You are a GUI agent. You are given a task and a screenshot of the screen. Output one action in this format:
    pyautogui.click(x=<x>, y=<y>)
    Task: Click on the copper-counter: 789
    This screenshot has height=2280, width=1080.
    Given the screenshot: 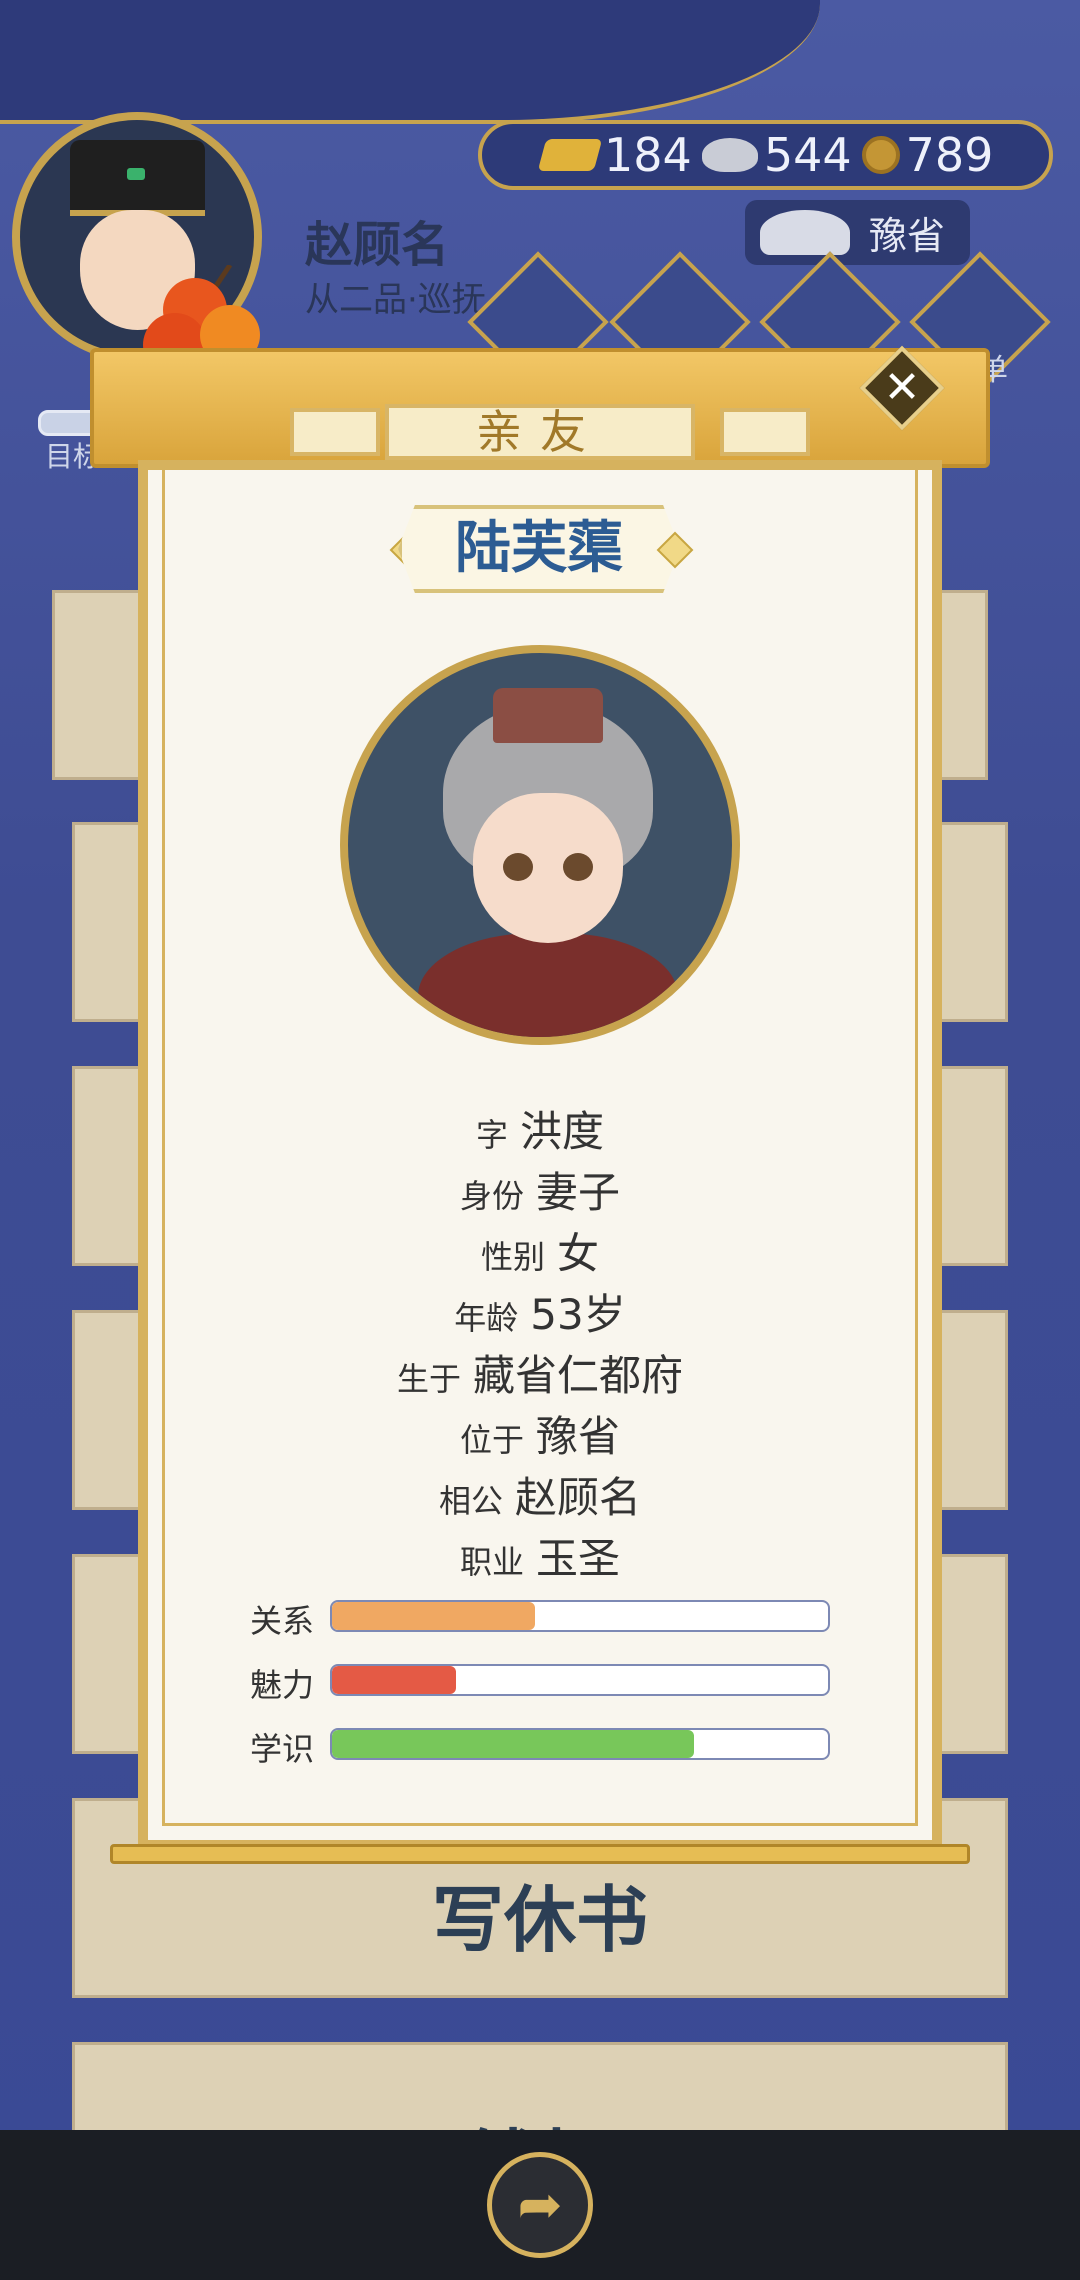 What is the action you would take?
    pyautogui.click(x=927, y=155)
    